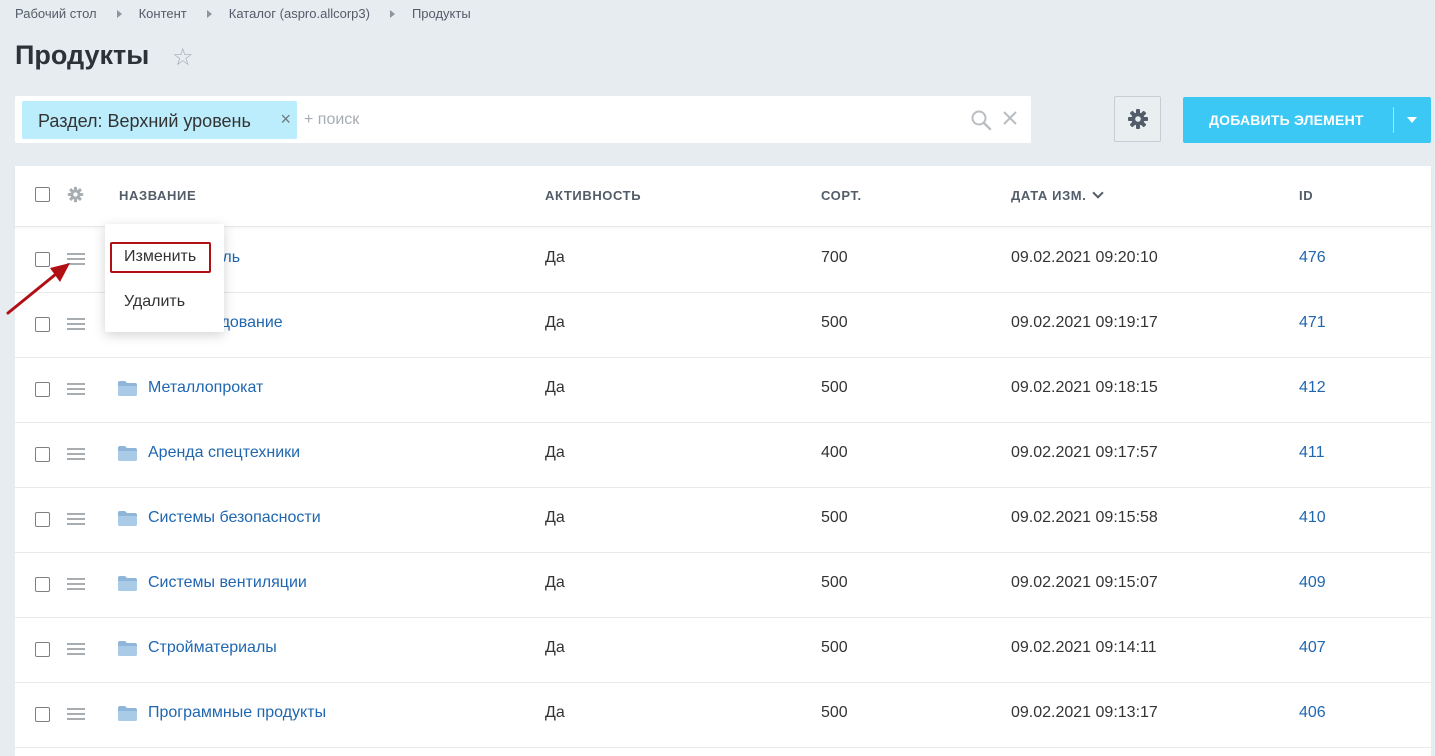  Describe the element at coordinates (1312, 713) in the screenshot. I see `row-id-link: 406` at that location.